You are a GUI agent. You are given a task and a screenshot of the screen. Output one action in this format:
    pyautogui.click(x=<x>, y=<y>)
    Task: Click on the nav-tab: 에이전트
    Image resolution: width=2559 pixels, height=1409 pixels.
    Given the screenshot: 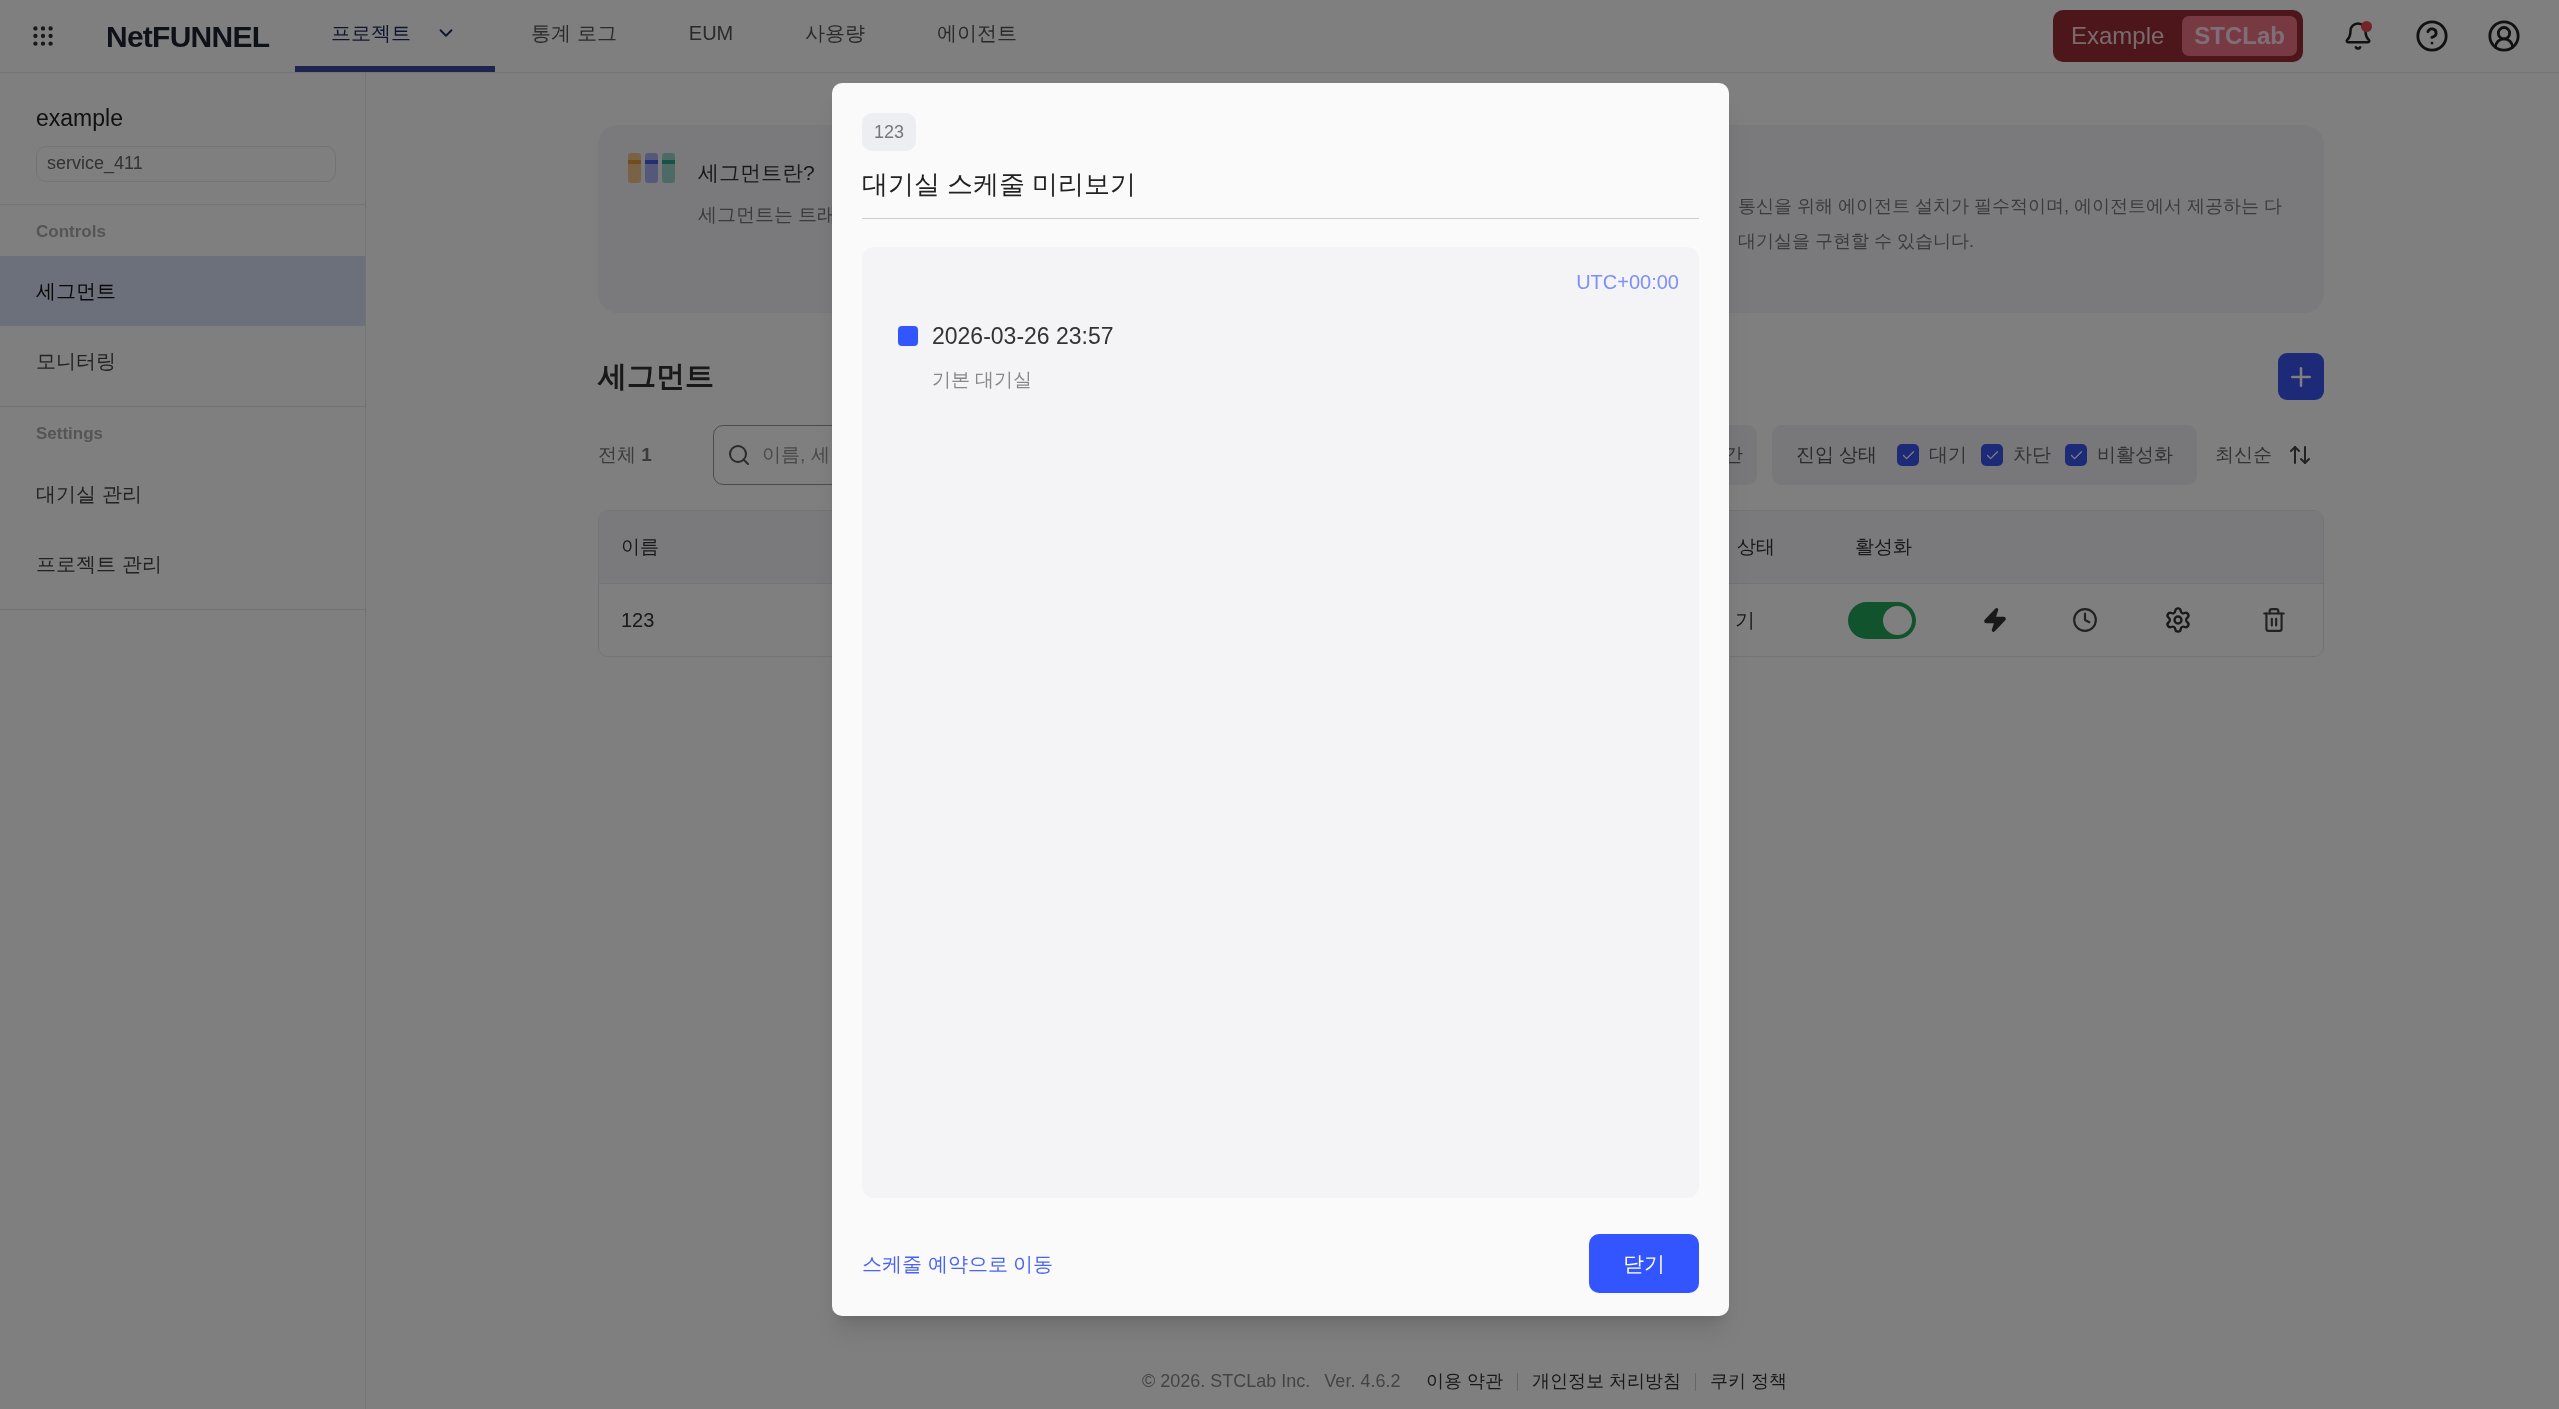 What is the action you would take?
    pyautogui.click(x=977, y=36)
    